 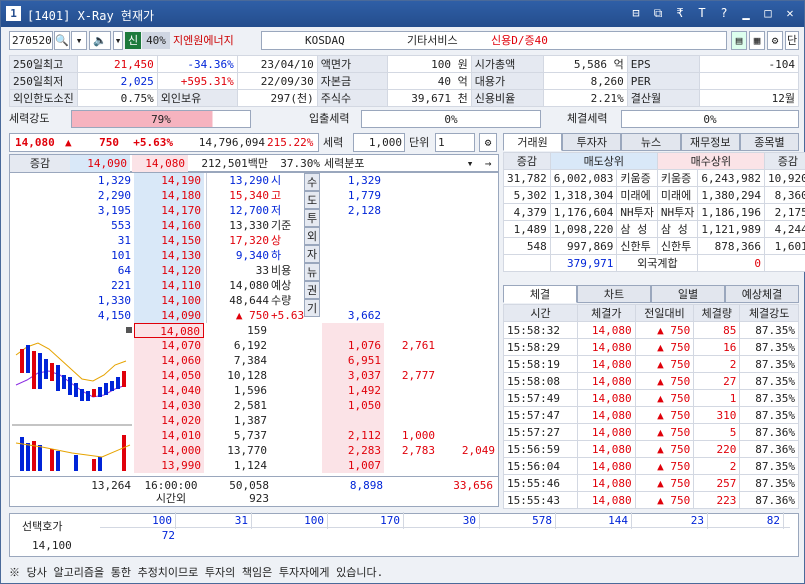 What do you see at coordinates (664, 432) in the screenshot?
I see `up-arrow-icon: ▲` at bounding box center [664, 432].